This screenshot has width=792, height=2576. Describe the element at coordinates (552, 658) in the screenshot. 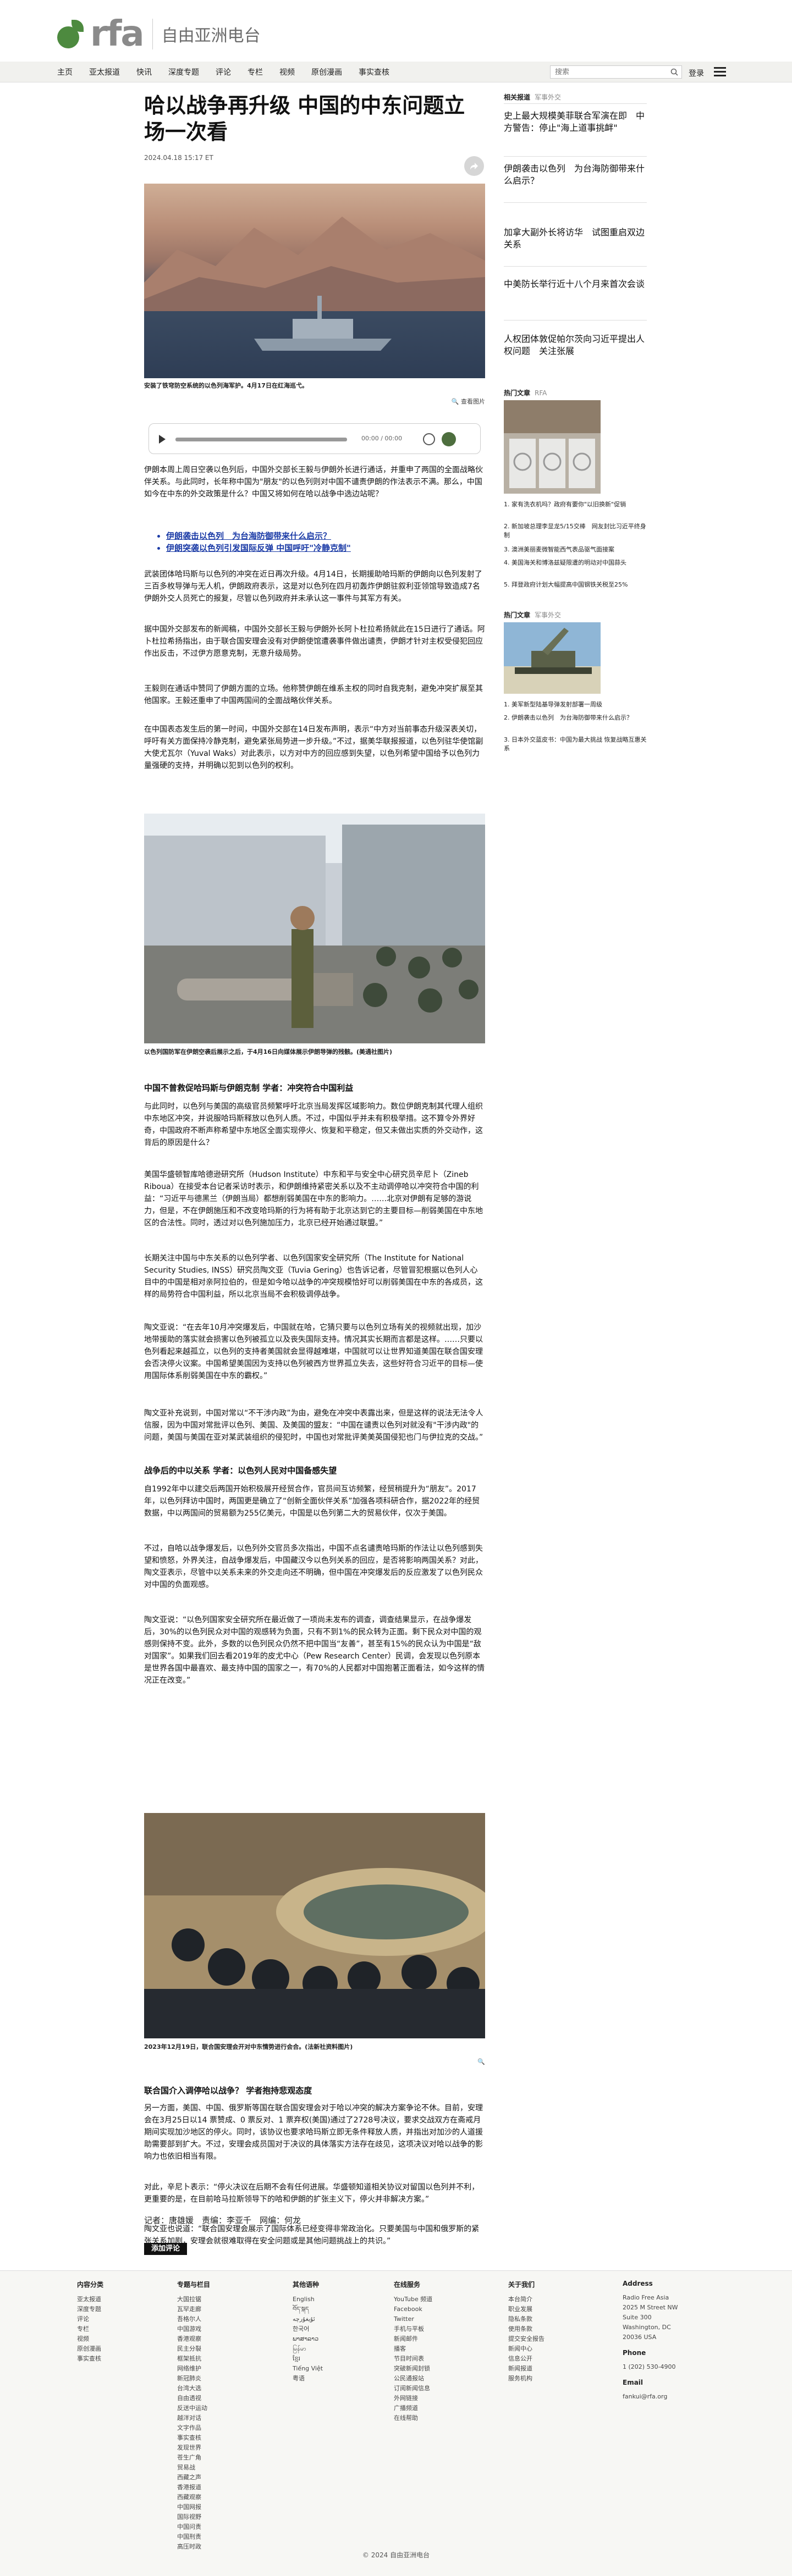

I see `hot-image-missile-launcher` at that location.